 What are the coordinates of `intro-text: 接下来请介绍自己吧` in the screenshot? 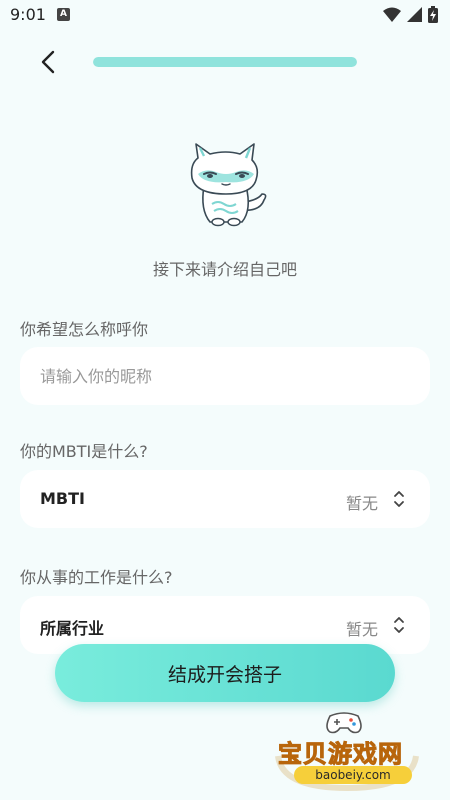 It's located at (224, 269).